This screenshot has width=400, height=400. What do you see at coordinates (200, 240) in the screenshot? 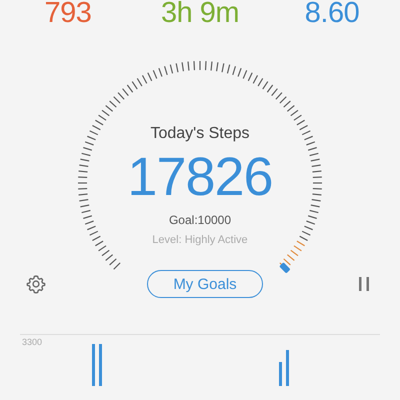
I see `activity-level: Level: Highly Active` at bounding box center [200, 240].